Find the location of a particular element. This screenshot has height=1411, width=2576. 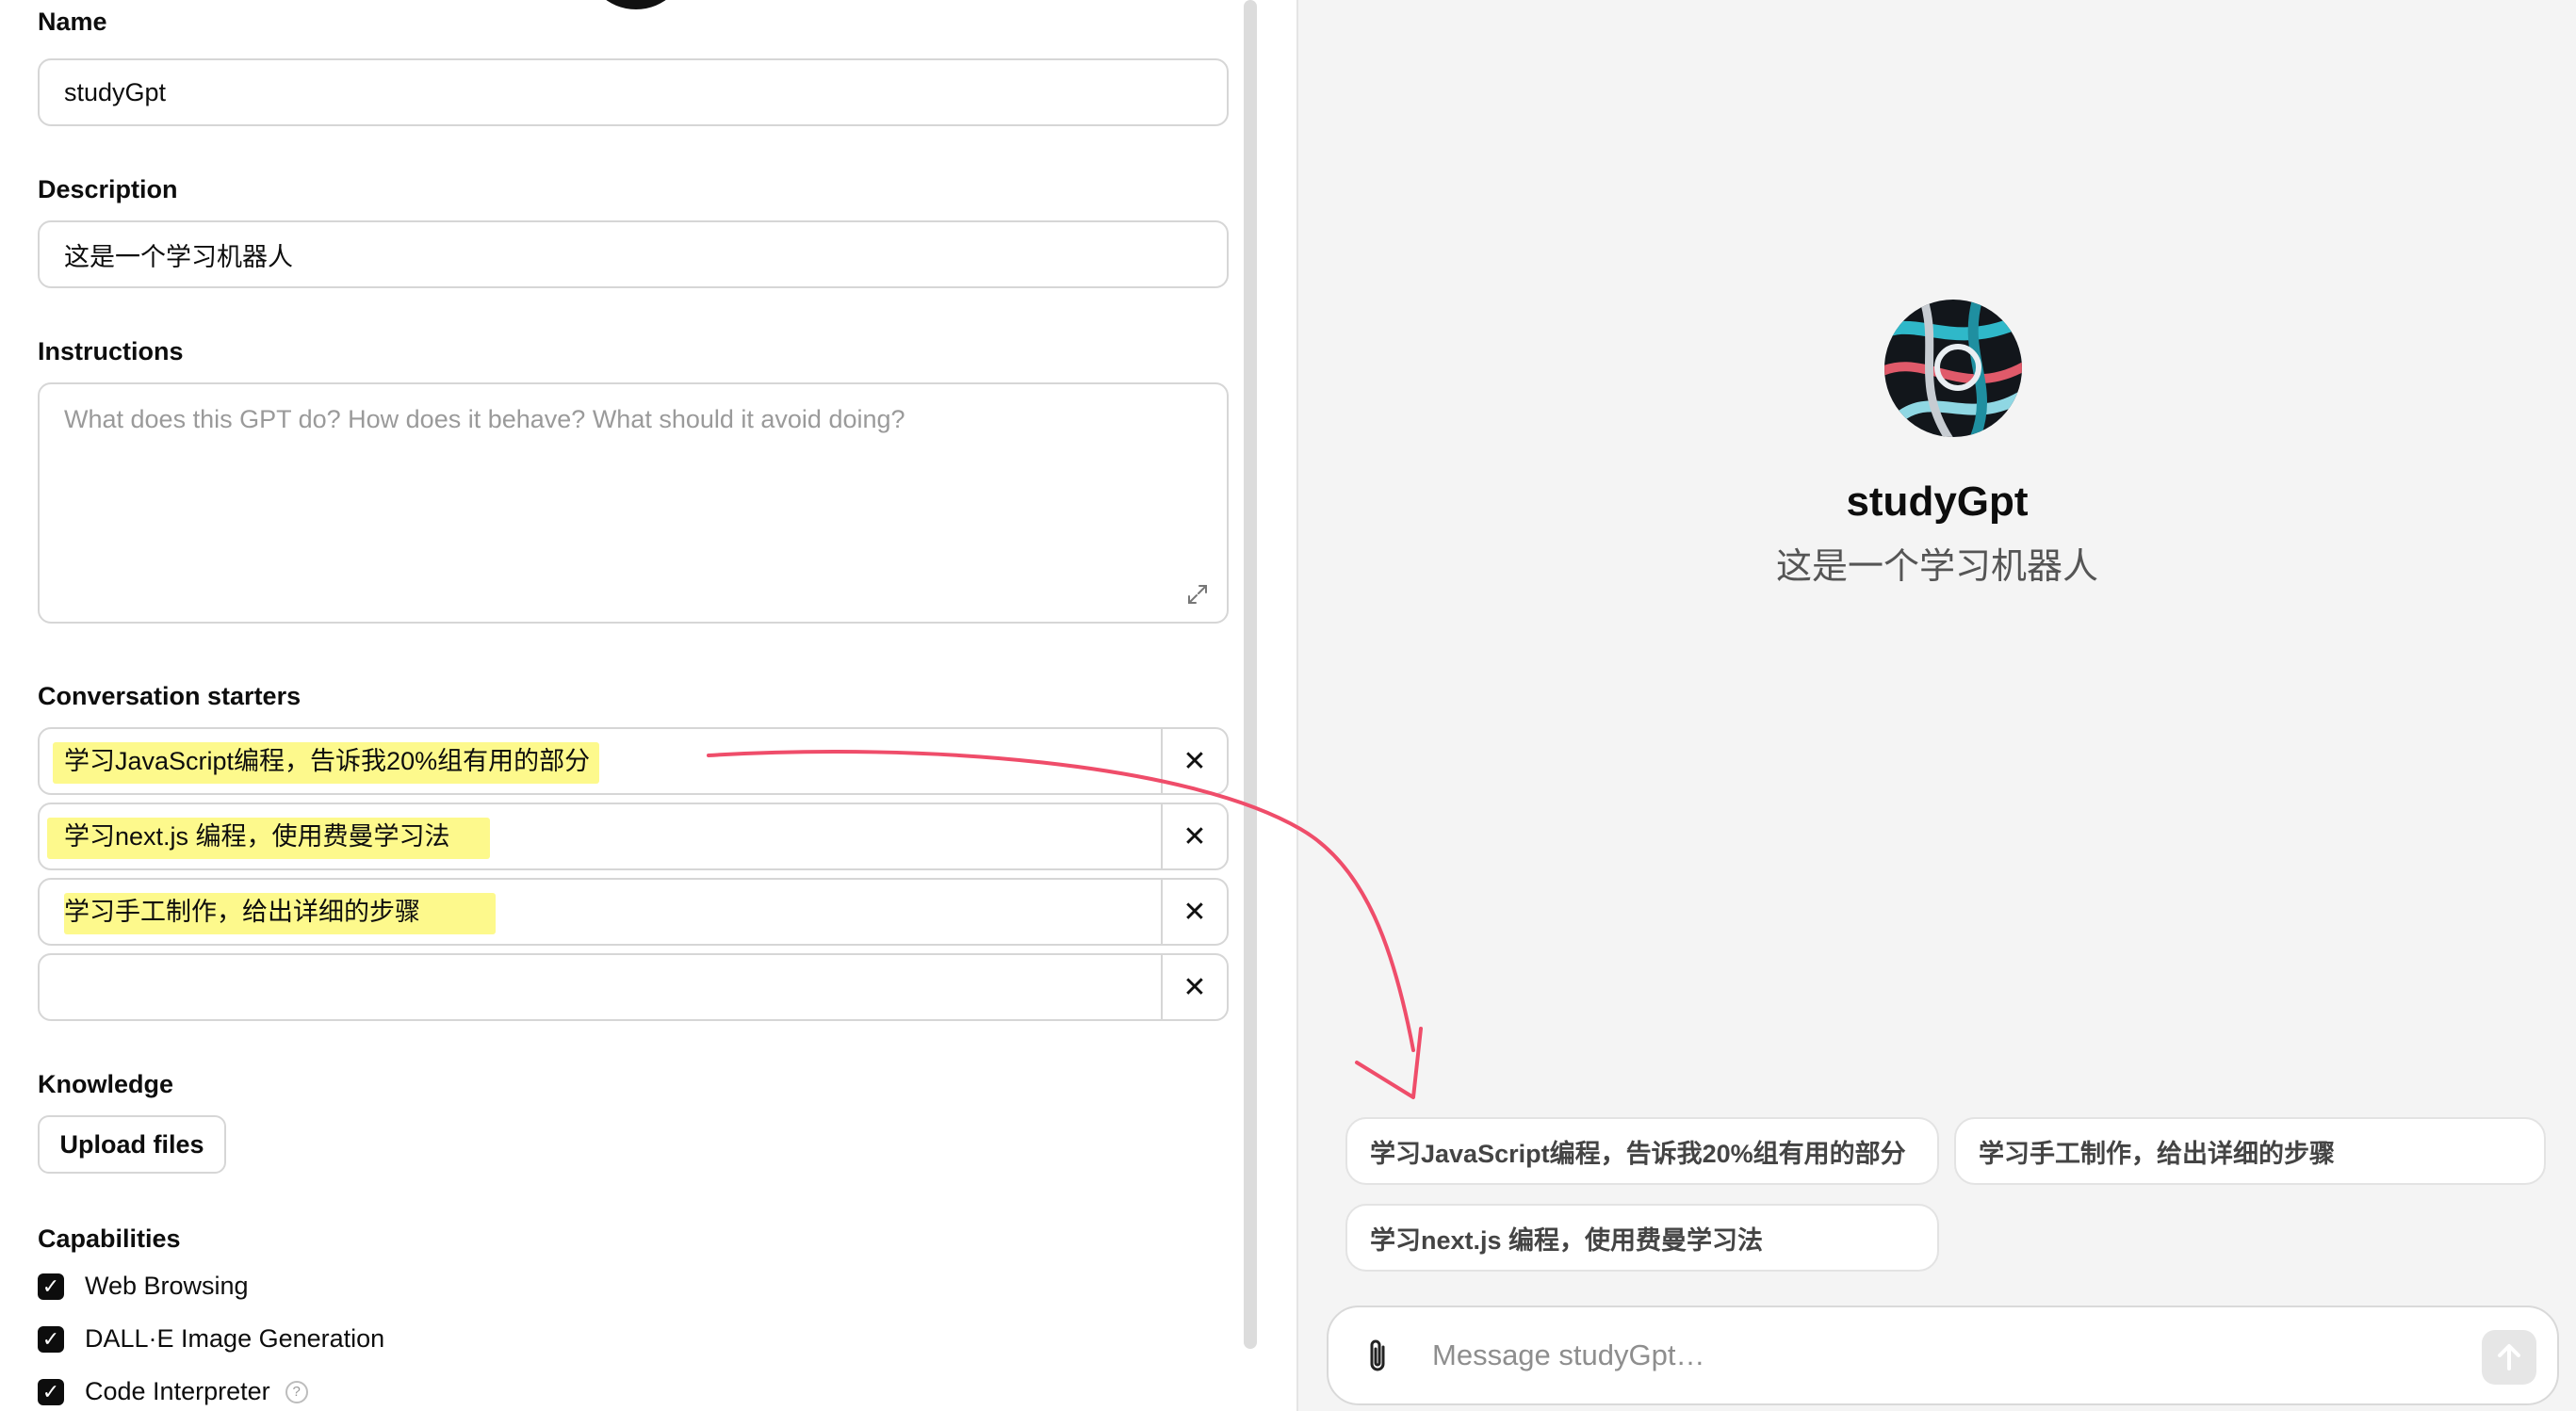

starter-chip-3: 学习next.js 编程，使用费曼学习法 is located at coordinates (1642, 1238).